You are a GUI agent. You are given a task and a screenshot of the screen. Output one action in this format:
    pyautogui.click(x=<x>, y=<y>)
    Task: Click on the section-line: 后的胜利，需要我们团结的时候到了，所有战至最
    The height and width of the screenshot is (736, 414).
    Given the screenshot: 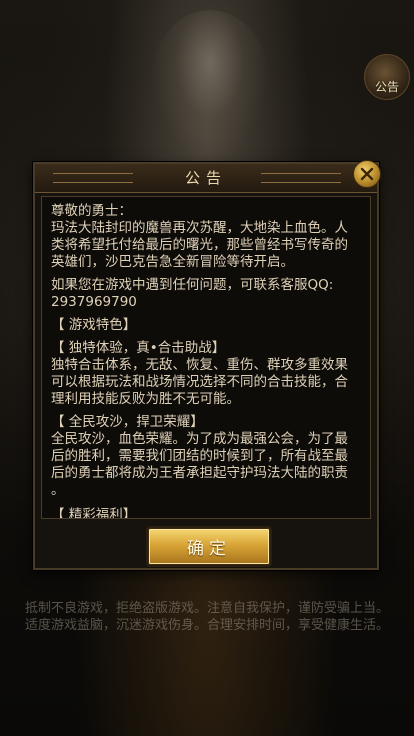 What is the action you would take?
    pyautogui.click(x=199, y=456)
    